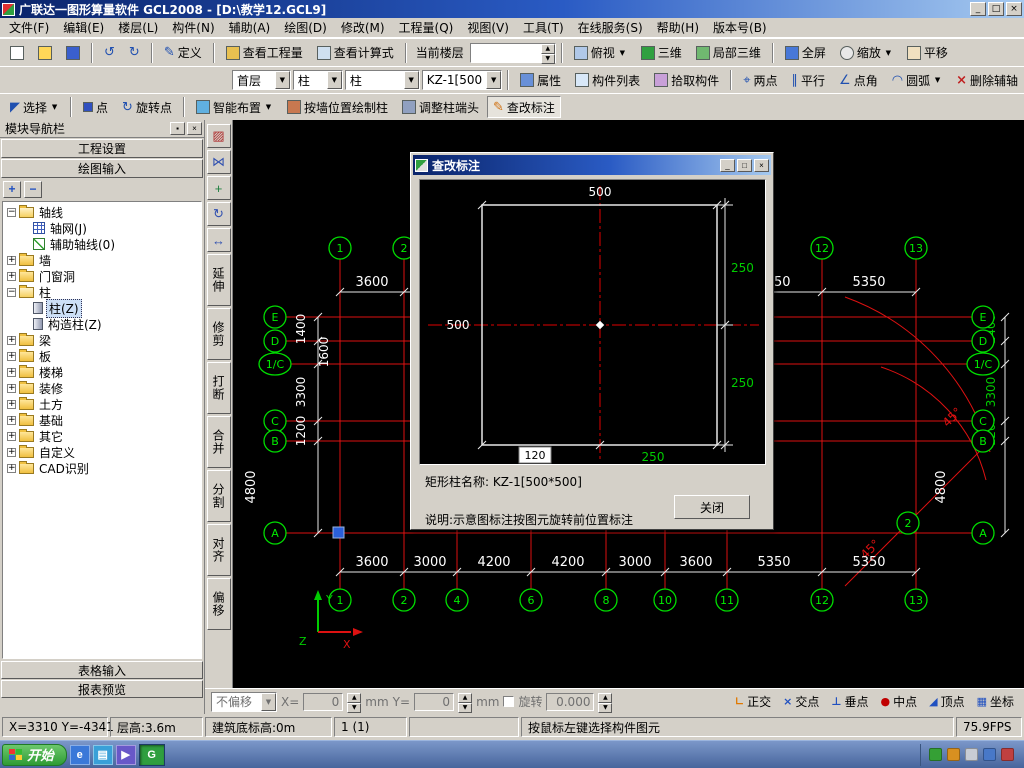 The width and height of the screenshot is (1024, 768). Describe the element at coordinates (434, 701) in the screenshot. I see `y-offset-input: 0` at that location.